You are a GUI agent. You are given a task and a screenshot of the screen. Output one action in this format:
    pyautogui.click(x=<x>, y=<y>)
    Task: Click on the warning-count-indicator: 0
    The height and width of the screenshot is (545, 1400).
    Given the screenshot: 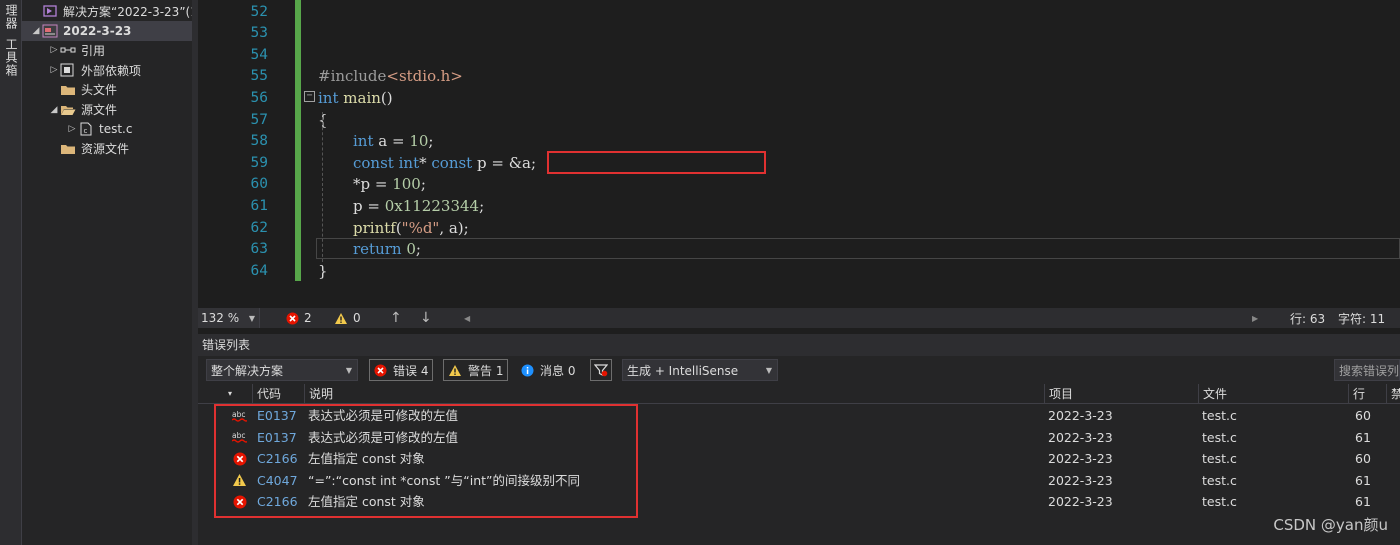 What is the action you would take?
    pyautogui.click(x=347, y=318)
    